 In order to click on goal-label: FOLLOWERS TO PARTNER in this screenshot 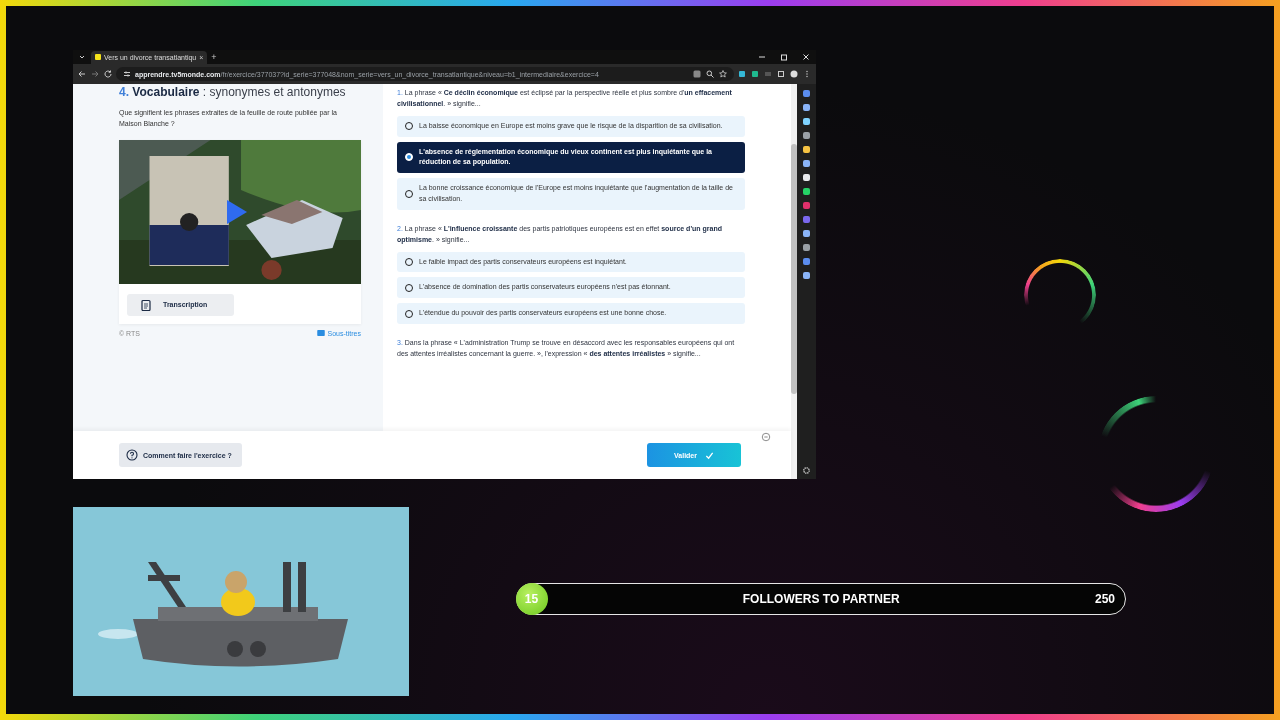, I will do `click(821, 599)`.